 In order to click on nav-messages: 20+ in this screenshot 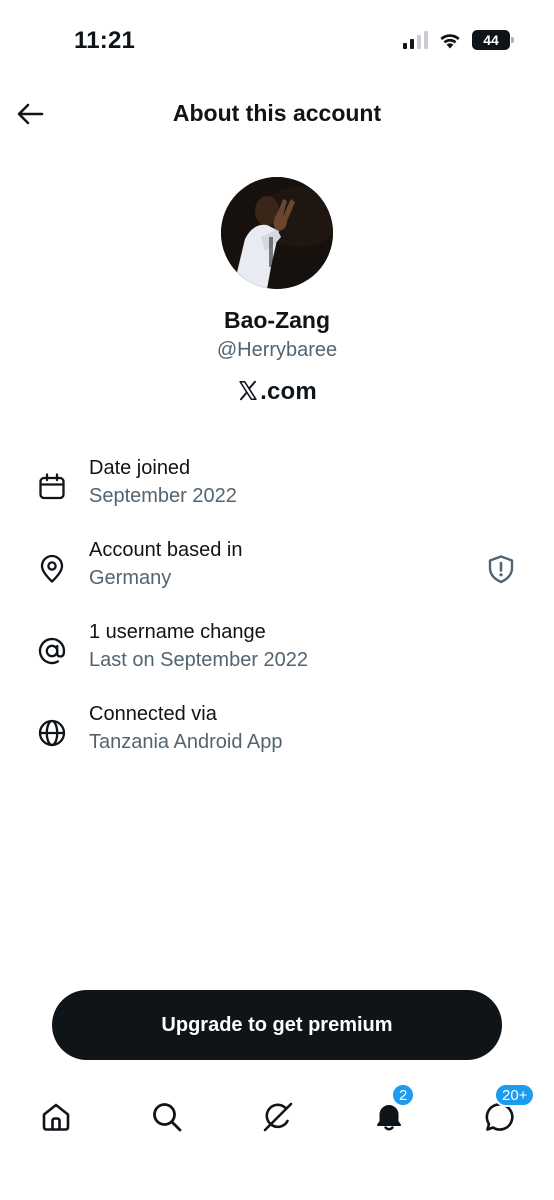, I will do `click(507, 1111)`.